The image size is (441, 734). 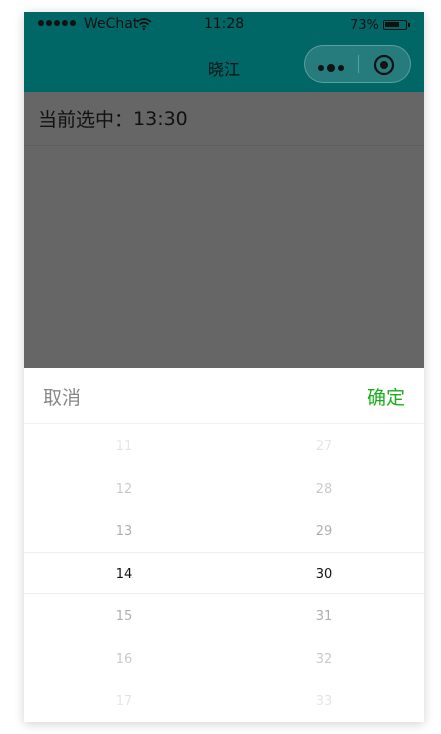 I want to click on selected-label: 当前选中：, so click(x=86, y=120).